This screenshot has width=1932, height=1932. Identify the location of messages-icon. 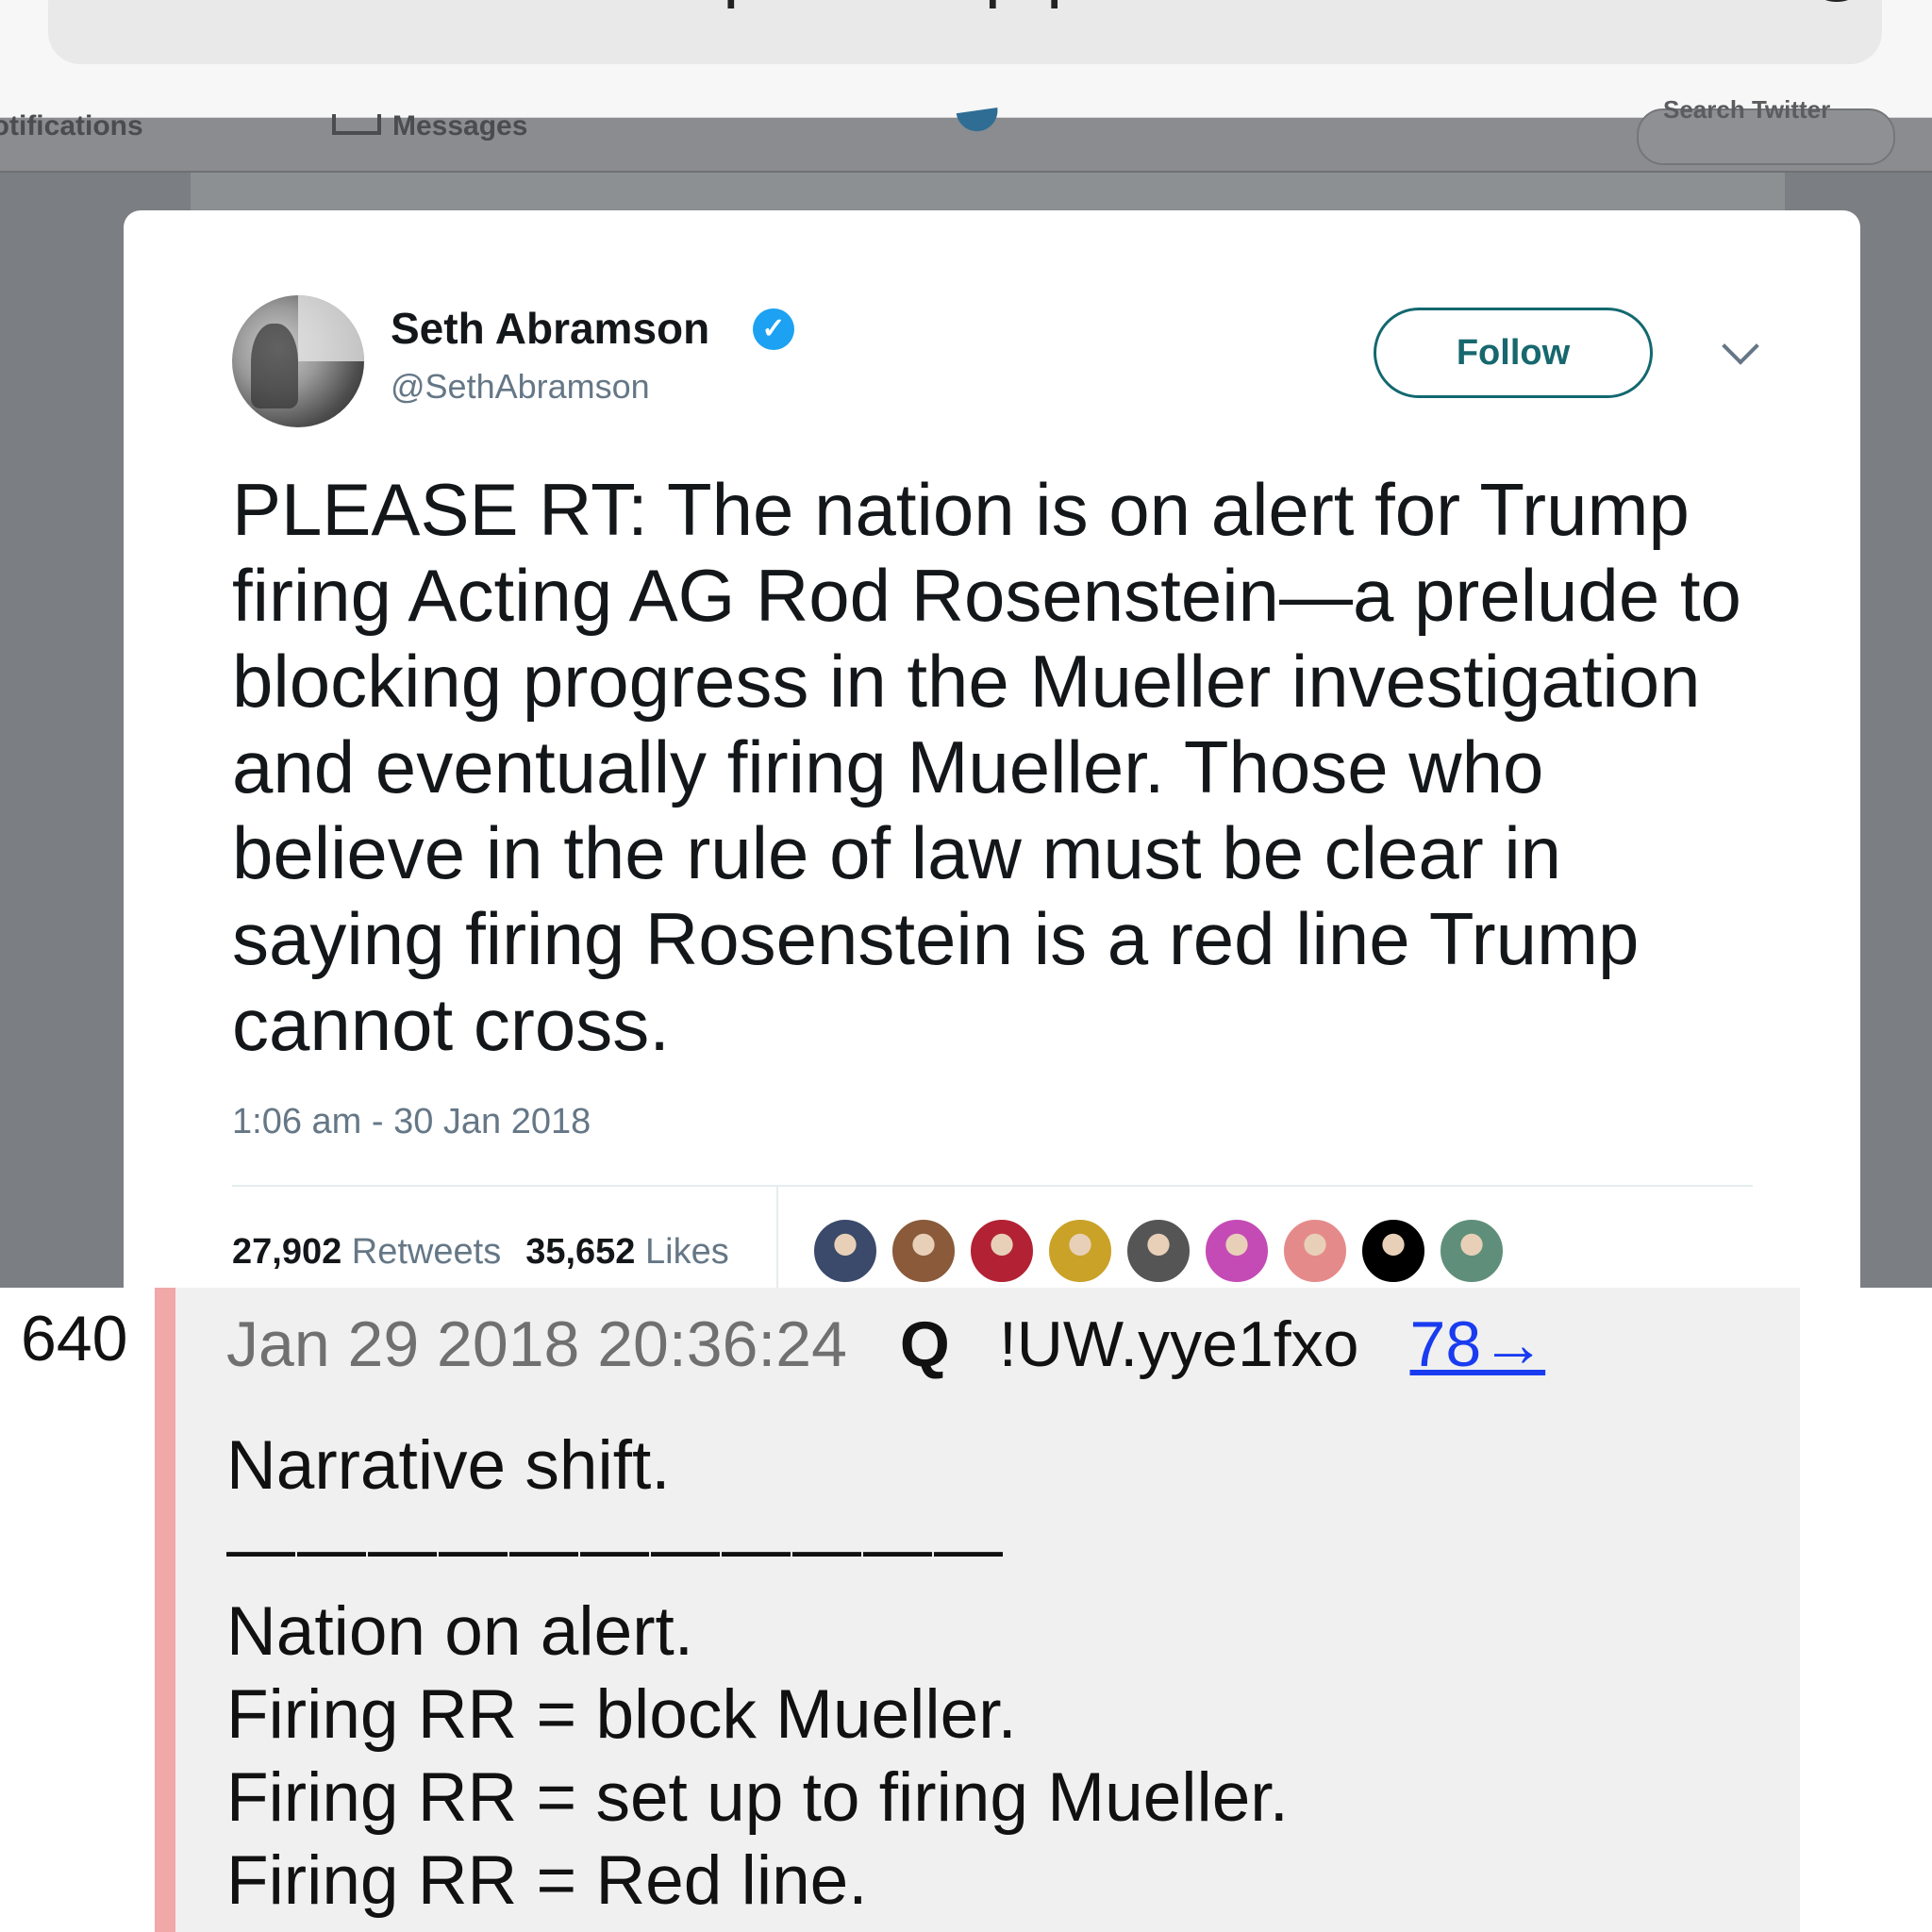
(356, 125).